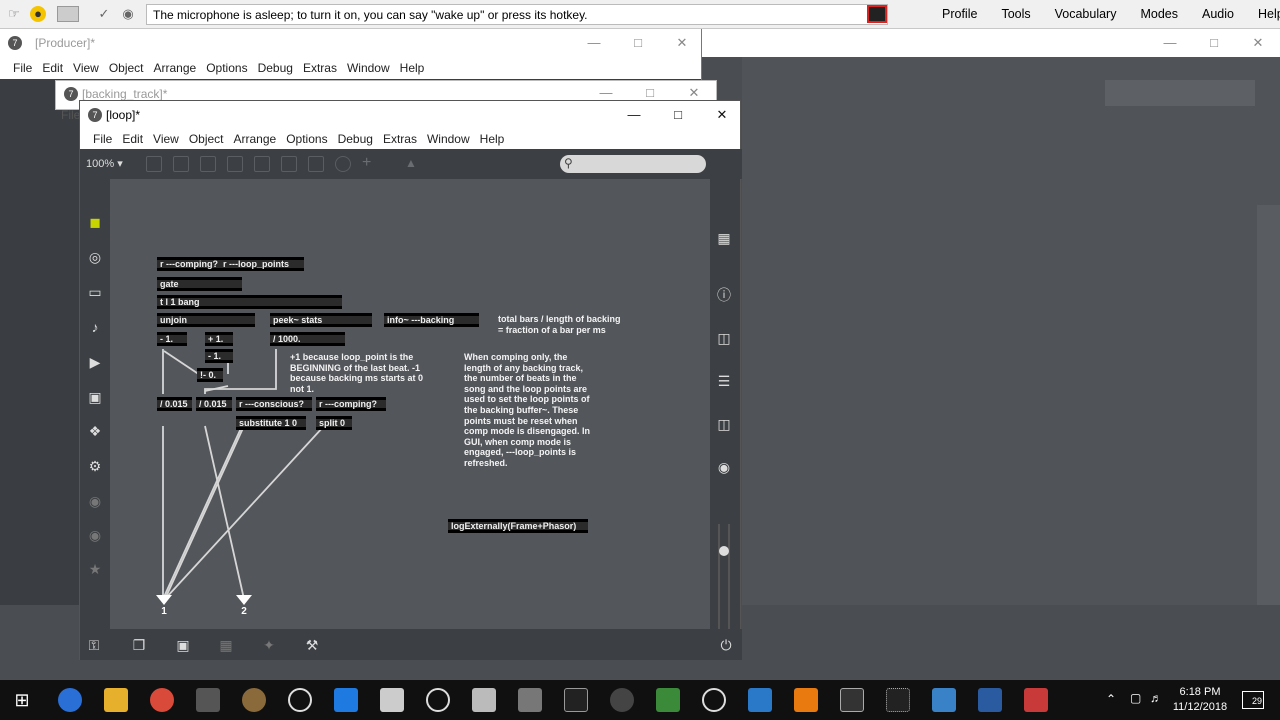 Image resolution: width=1280 pixels, height=720 pixels. What do you see at coordinates (166, 139) in the screenshot?
I see `loop-menu-view: View` at bounding box center [166, 139].